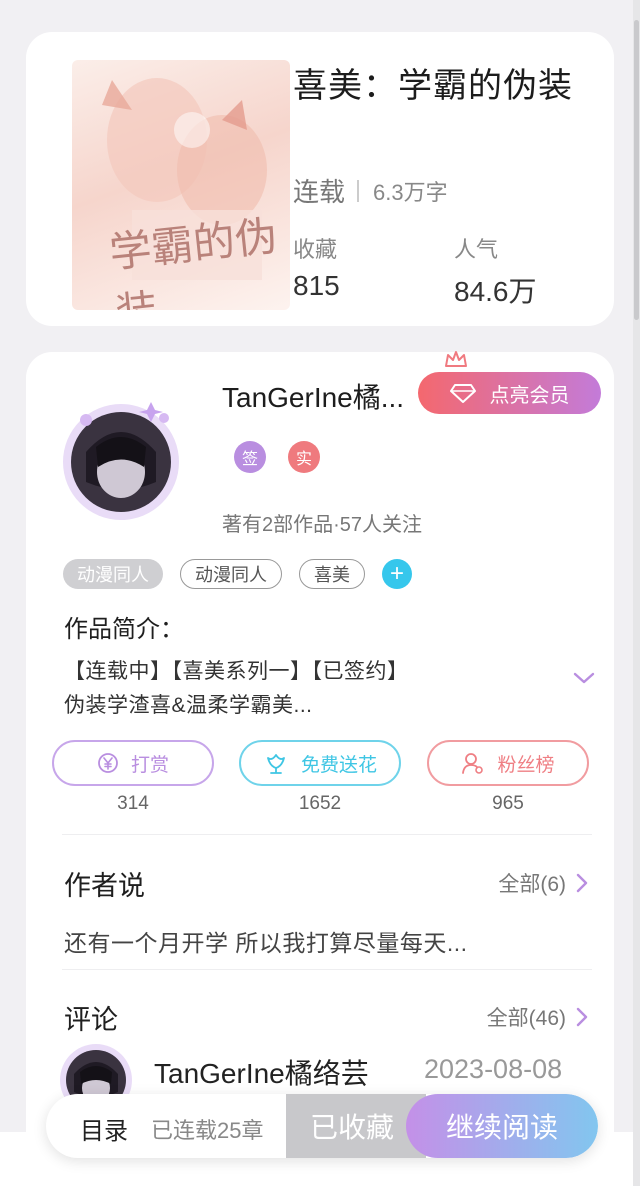  Describe the element at coordinates (322, 525) in the screenshot. I see `author-meta: 著有2部作品·57人关注` at that location.